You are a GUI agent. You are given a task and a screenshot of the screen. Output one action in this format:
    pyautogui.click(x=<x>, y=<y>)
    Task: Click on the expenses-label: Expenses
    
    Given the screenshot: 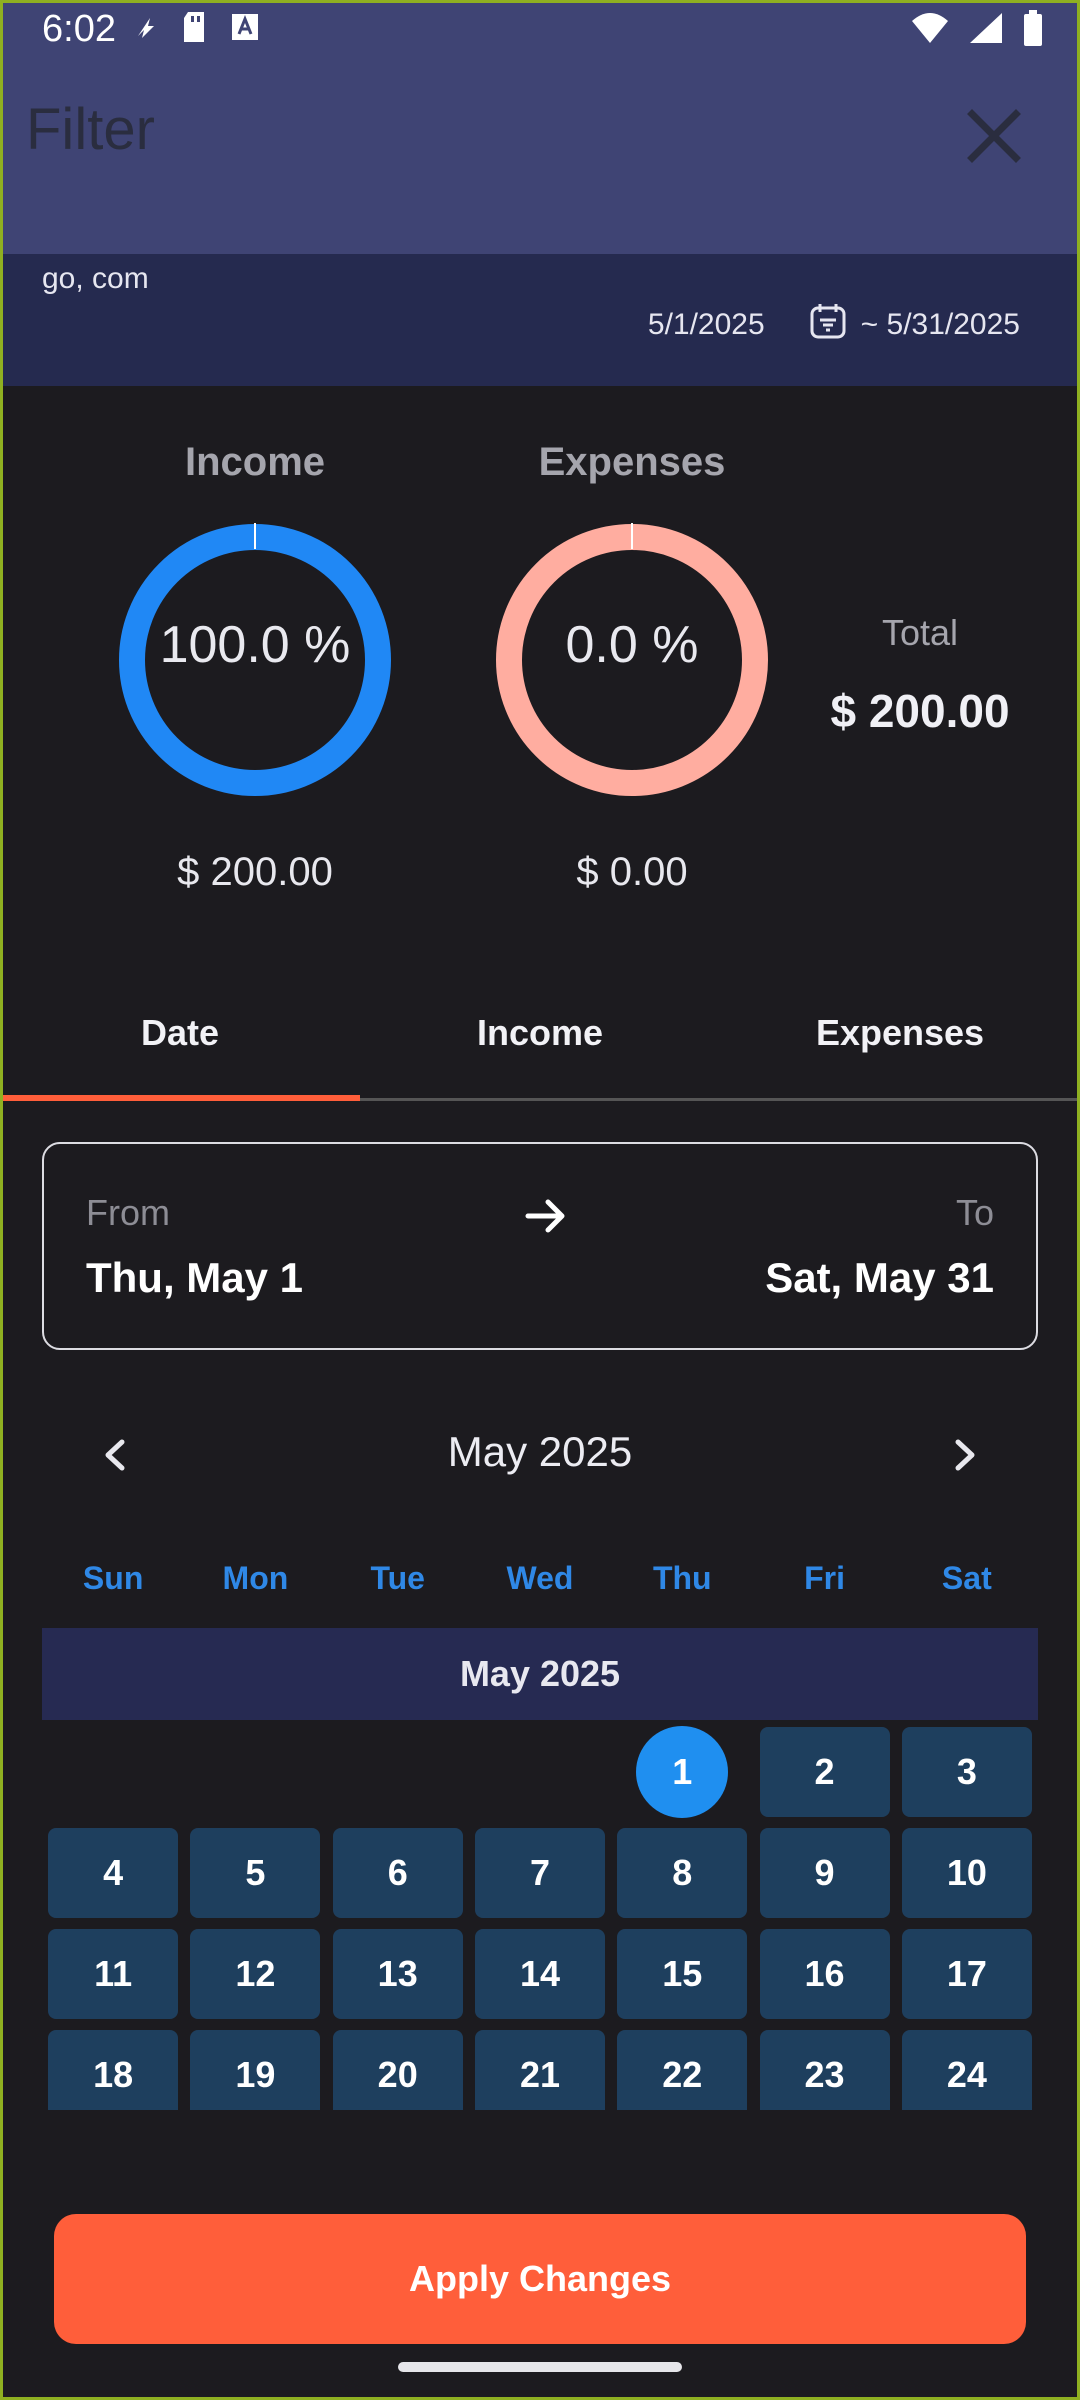 What is the action you would take?
    pyautogui.click(x=632, y=462)
    